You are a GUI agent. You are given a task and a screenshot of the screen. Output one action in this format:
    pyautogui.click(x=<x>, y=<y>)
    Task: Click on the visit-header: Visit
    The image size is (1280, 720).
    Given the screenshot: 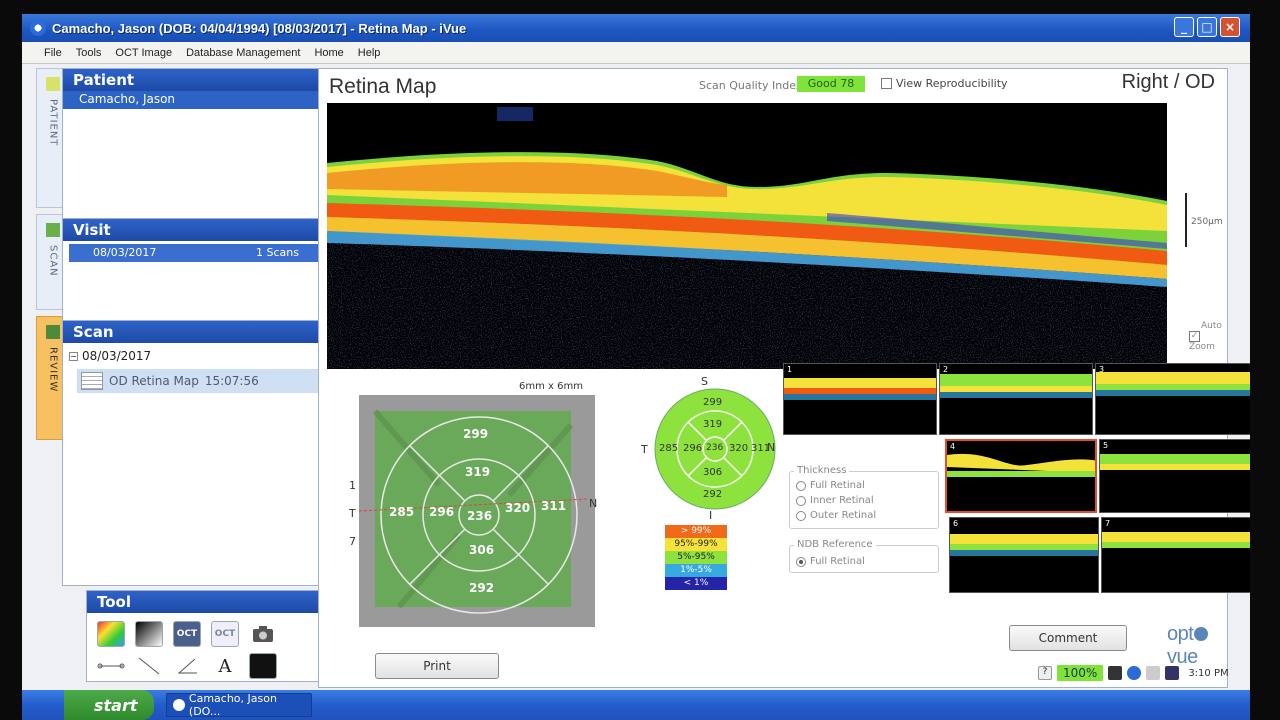 What is the action you would take?
    pyautogui.click(x=196, y=230)
    